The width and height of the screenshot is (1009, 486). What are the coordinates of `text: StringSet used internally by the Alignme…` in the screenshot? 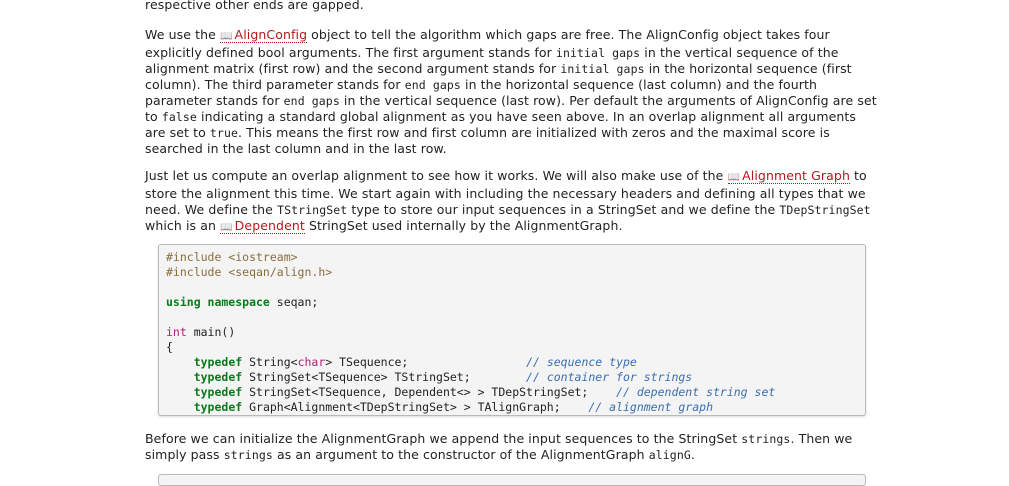 It's located at (463, 225).